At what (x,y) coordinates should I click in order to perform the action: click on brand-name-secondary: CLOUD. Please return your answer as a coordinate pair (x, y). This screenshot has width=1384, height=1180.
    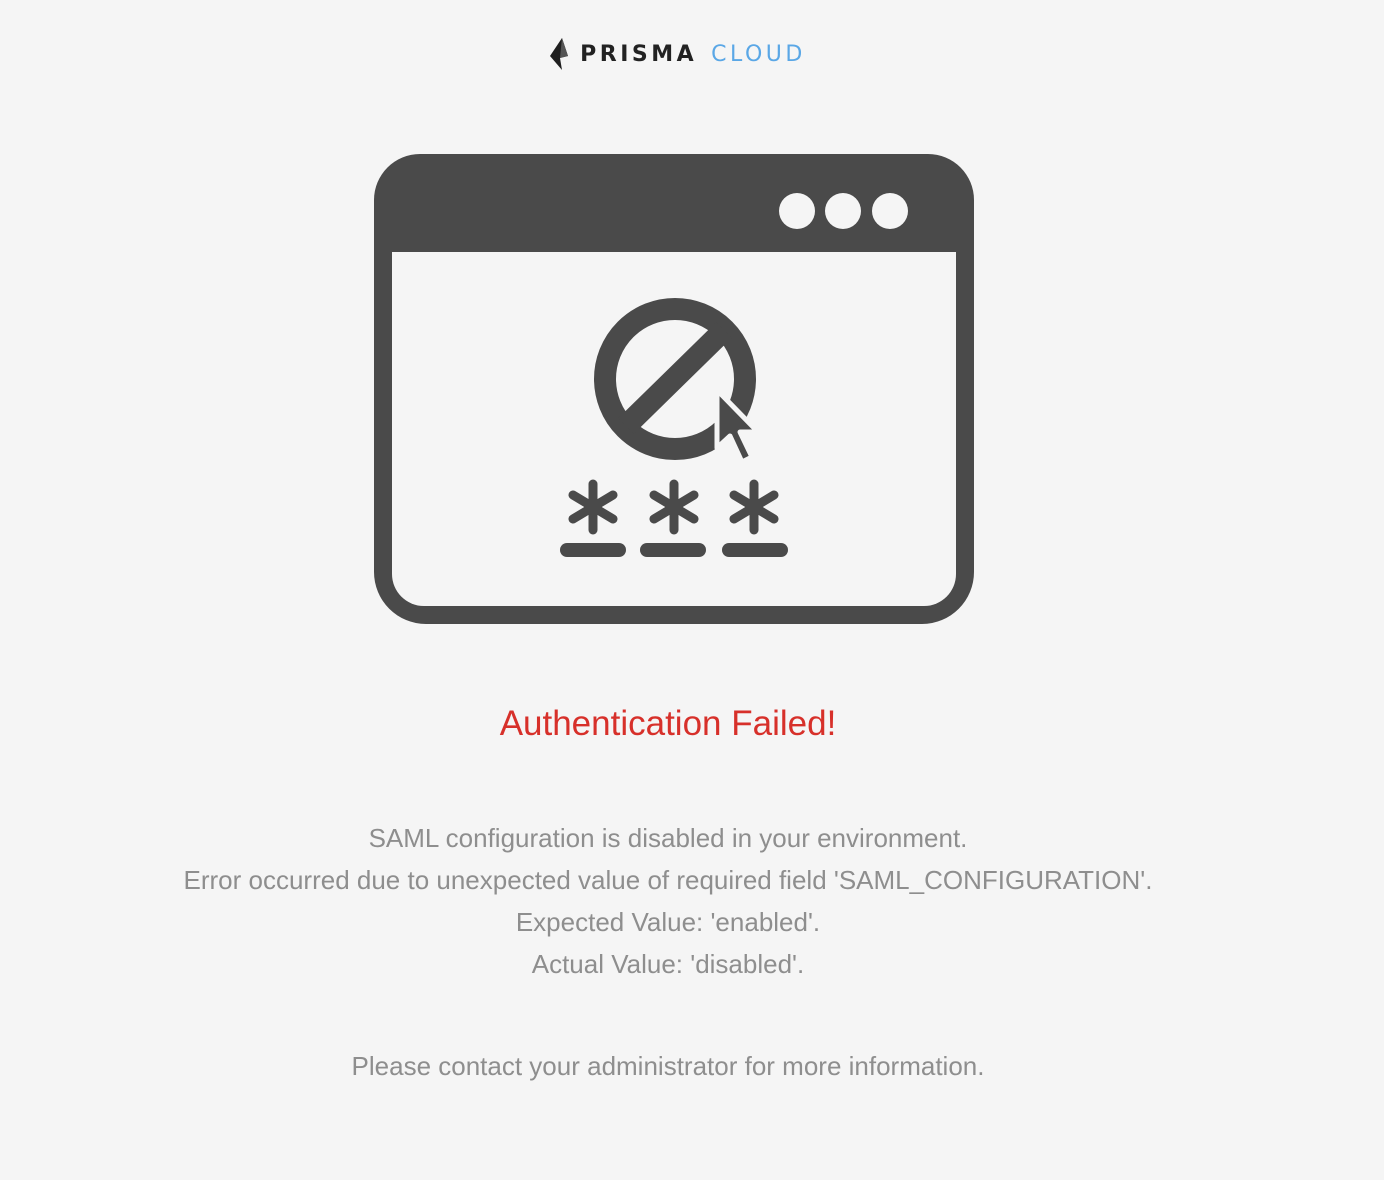
    Looking at the image, I should click on (758, 54).